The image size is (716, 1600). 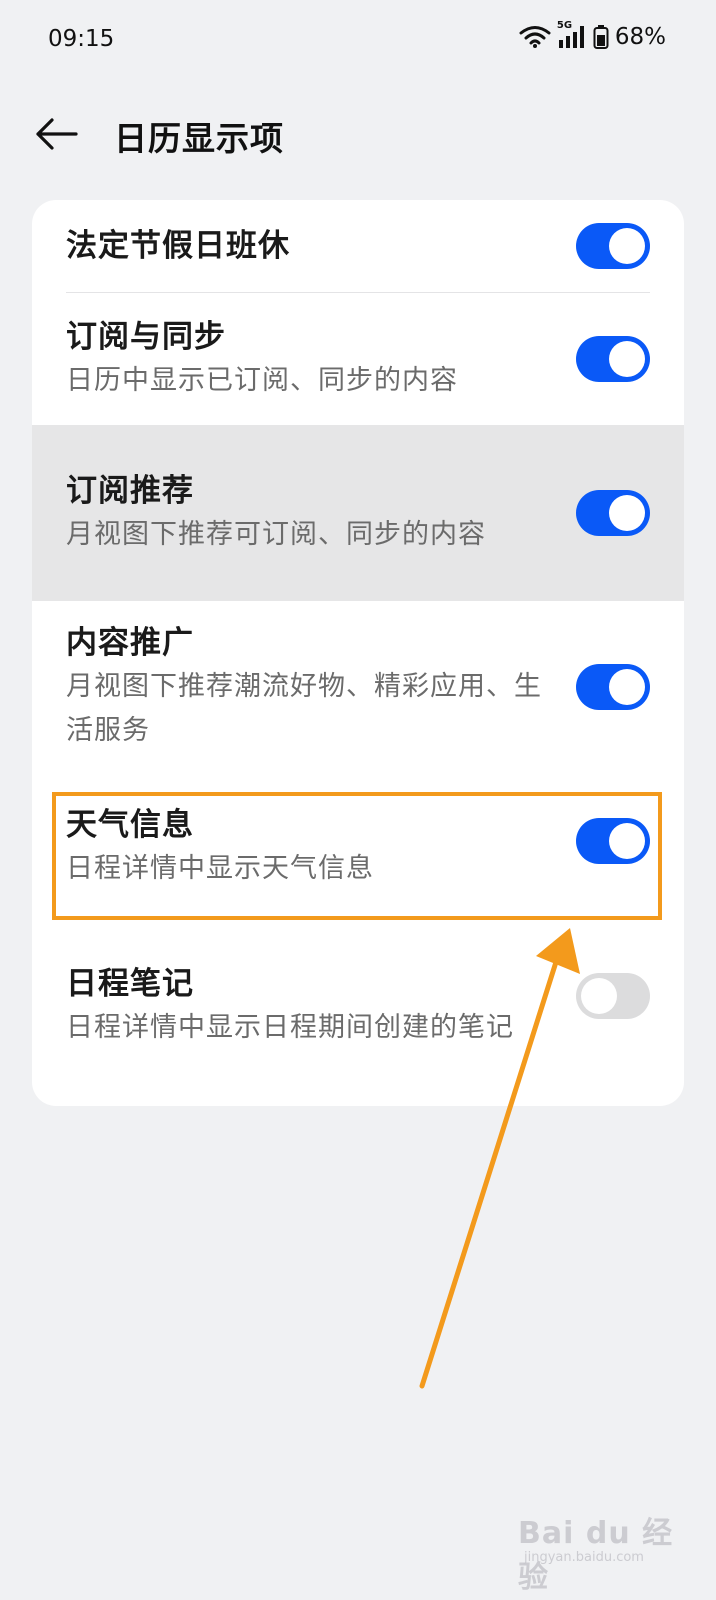 I want to click on content-promotion-toggle, so click(x=613, y=687).